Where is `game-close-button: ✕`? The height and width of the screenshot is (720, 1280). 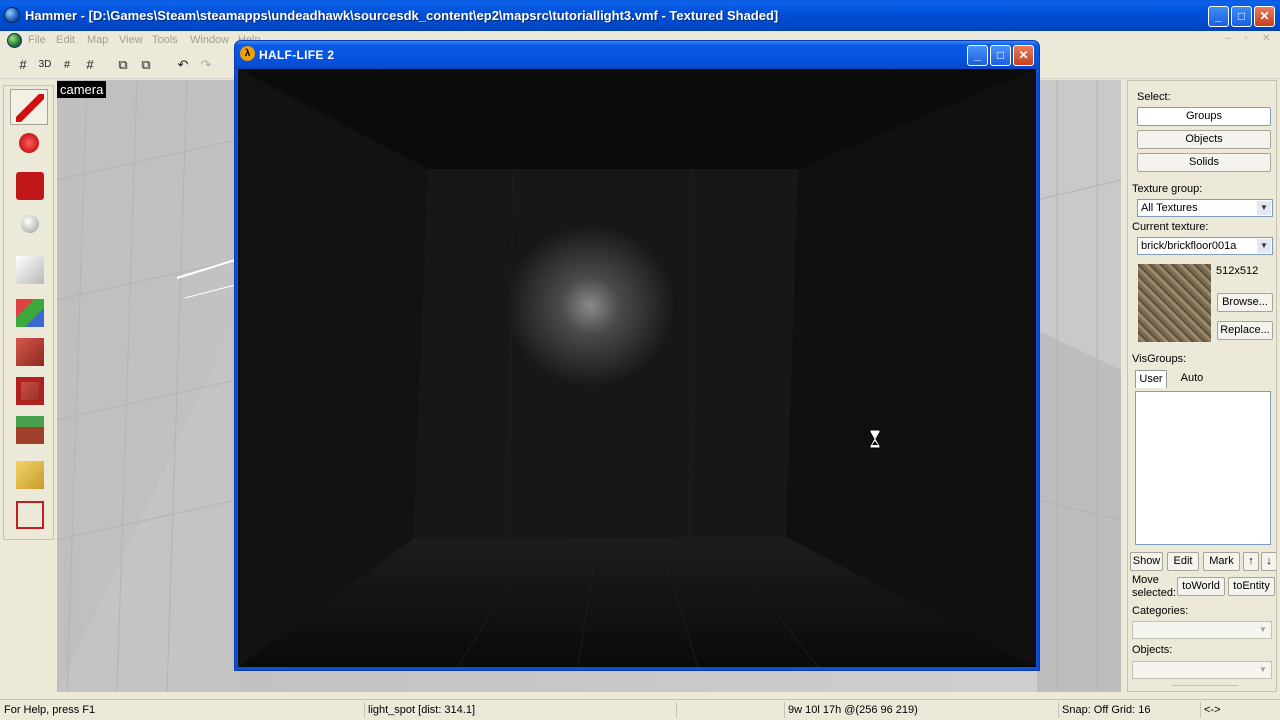
game-close-button: ✕ is located at coordinates (1023, 55).